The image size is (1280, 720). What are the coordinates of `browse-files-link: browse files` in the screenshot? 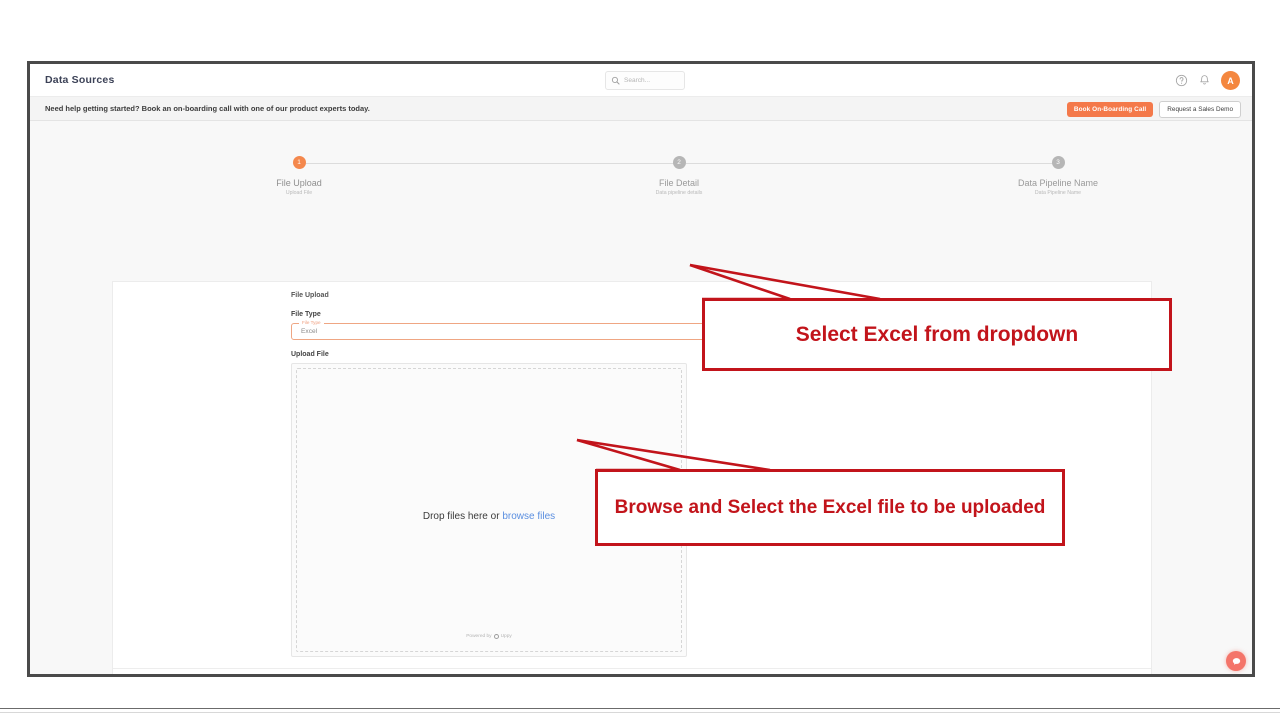 It's located at (528, 516).